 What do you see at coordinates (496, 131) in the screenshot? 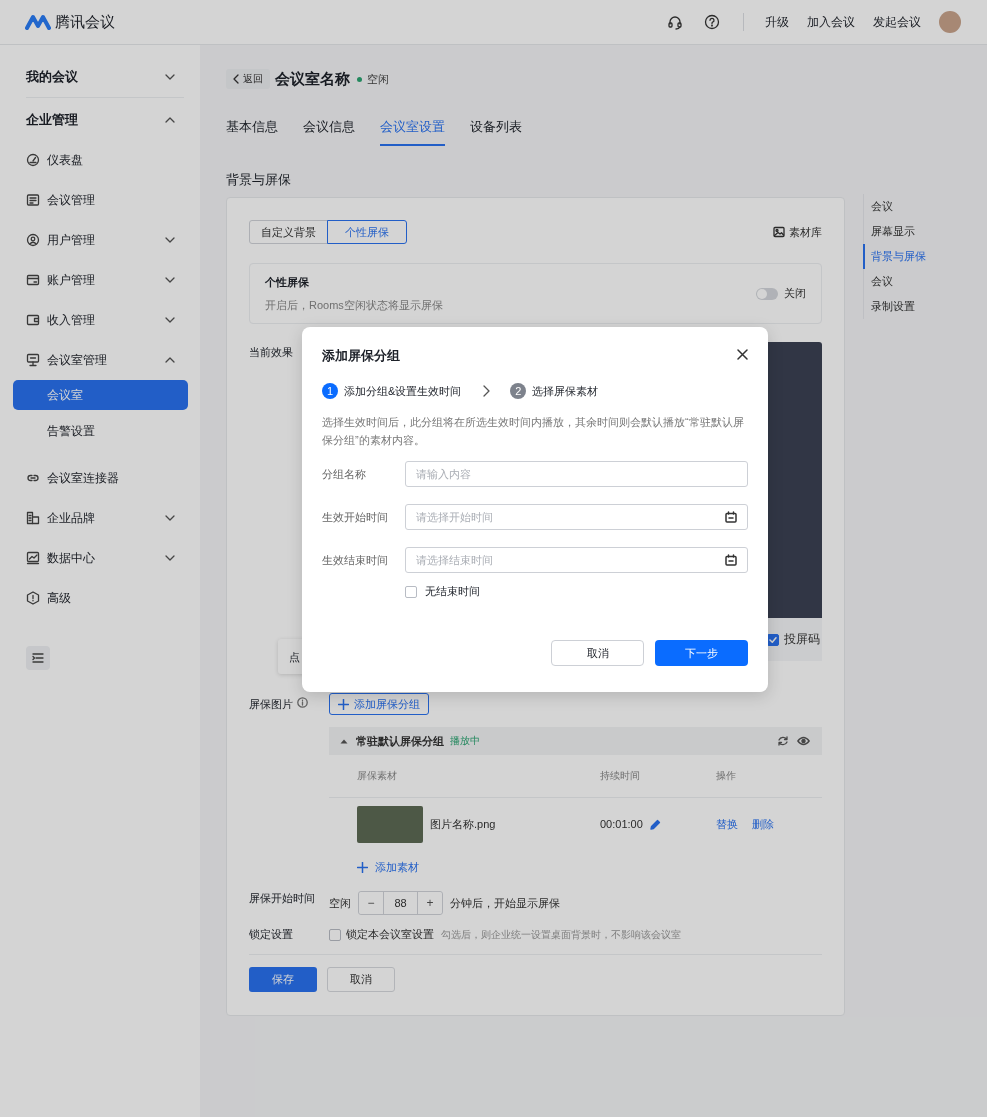
I see `tab: 设备列表` at bounding box center [496, 131].